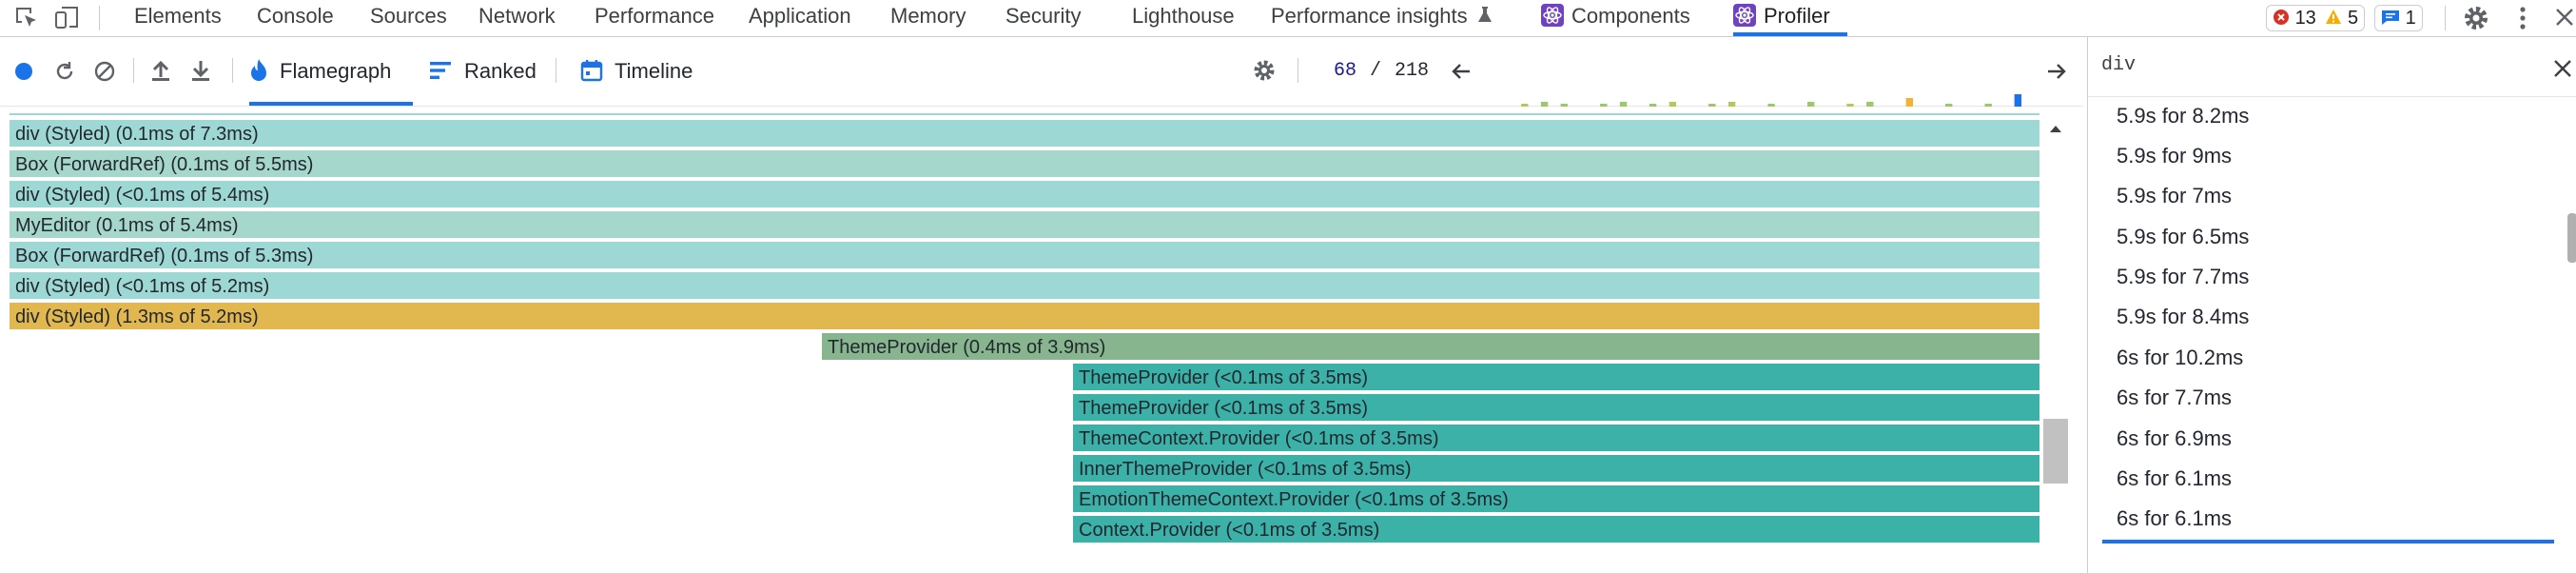 The width and height of the screenshot is (2576, 573). Describe the element at coordinates (1556, 469) in the screenshot. I see `flame-node: InnerThemeProvider (<0.1ms of 3.5ms)` at that location.